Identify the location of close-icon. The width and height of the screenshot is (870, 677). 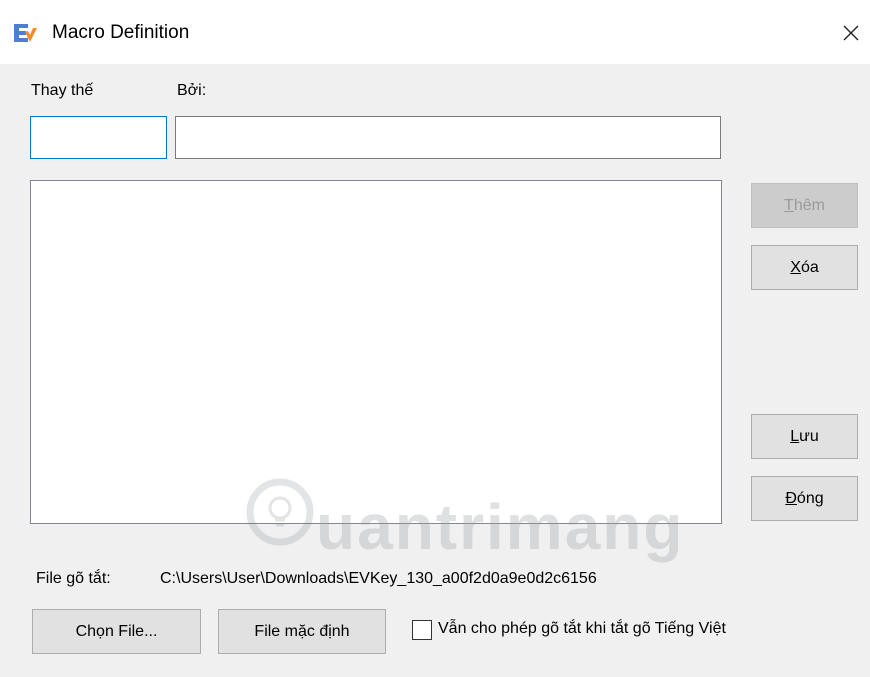
(851, 33).